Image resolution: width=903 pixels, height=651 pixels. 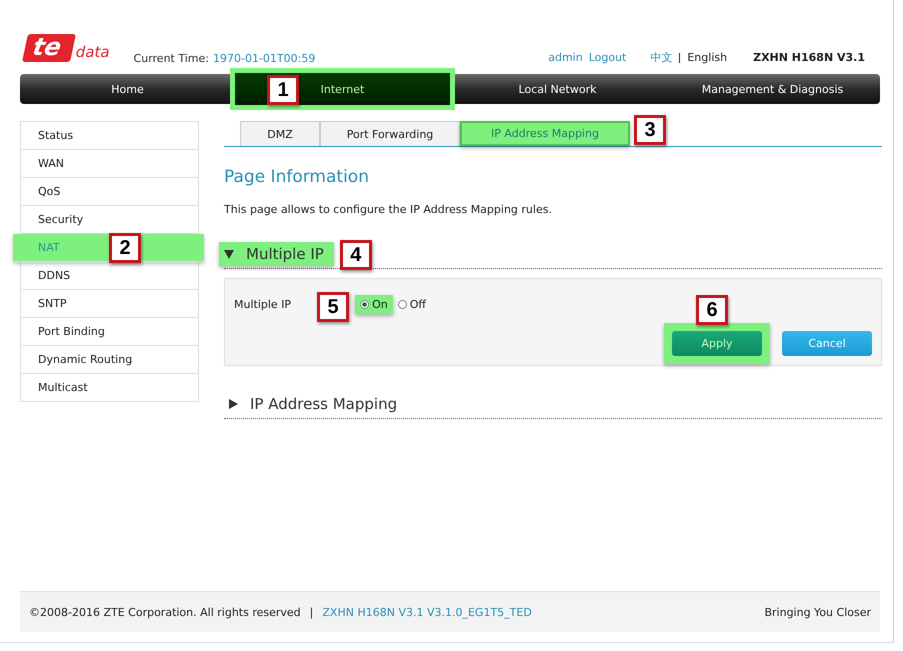 What do you see at coordinates (263, 304) in the screenshot?
I see `field-label: Multiple IP` at bounding box center [263, 304].